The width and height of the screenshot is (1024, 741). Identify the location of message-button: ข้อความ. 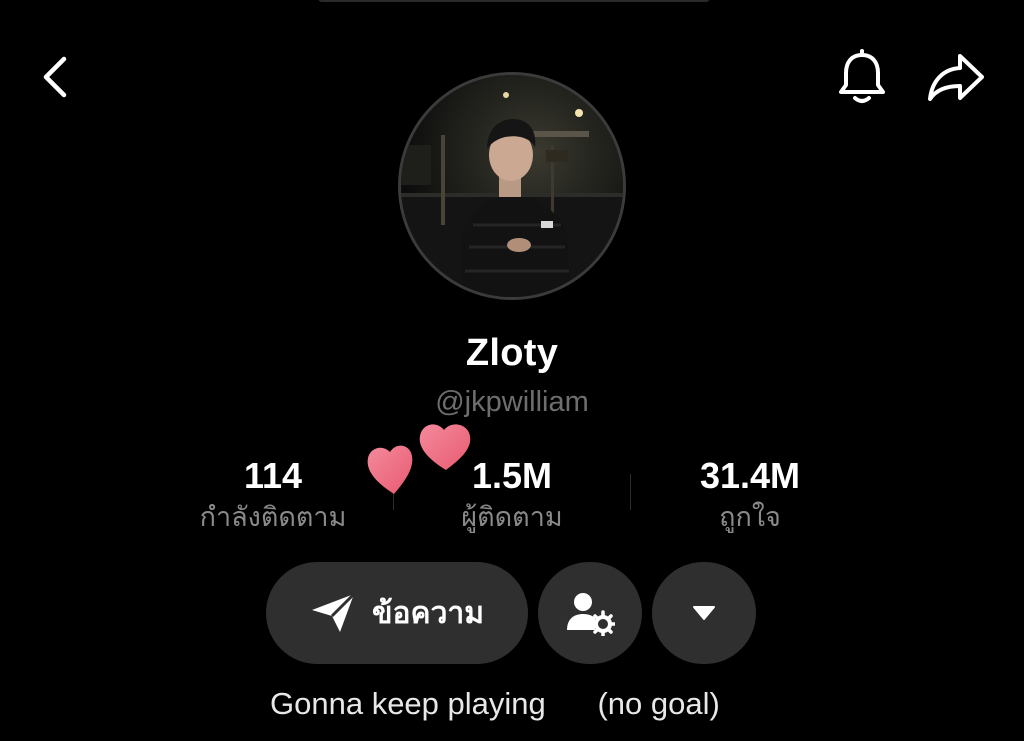
(397, 613).